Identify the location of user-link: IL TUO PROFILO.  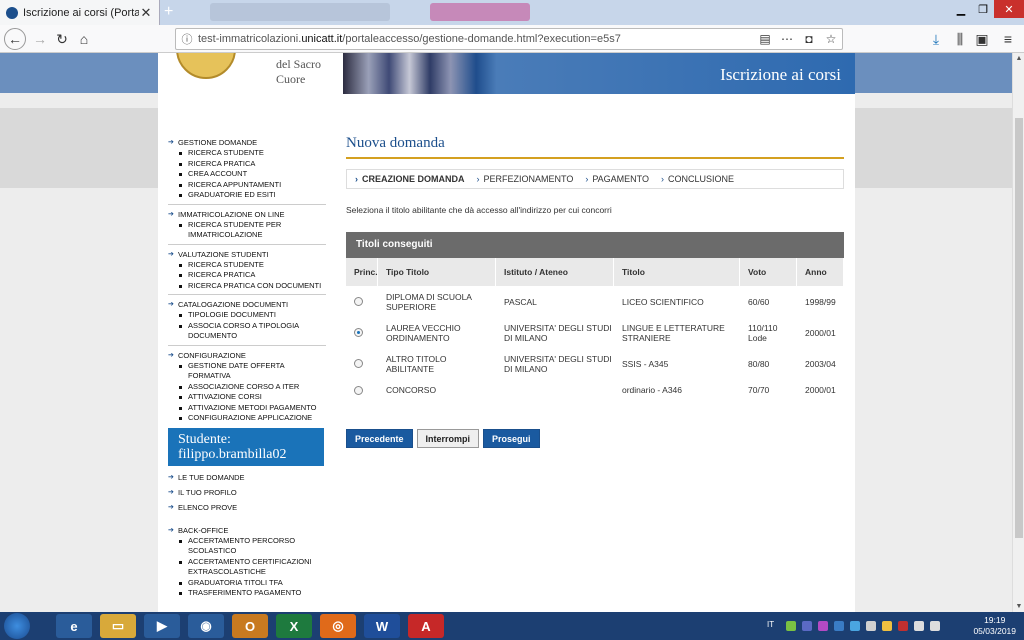
(247, 492).